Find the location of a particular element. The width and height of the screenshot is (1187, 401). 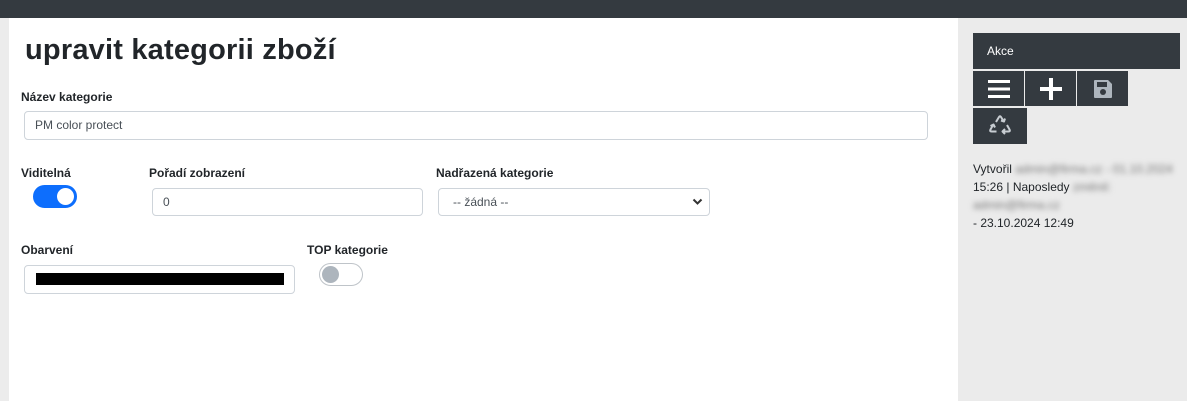

recycle-button is located at coordinates (1000, 126).